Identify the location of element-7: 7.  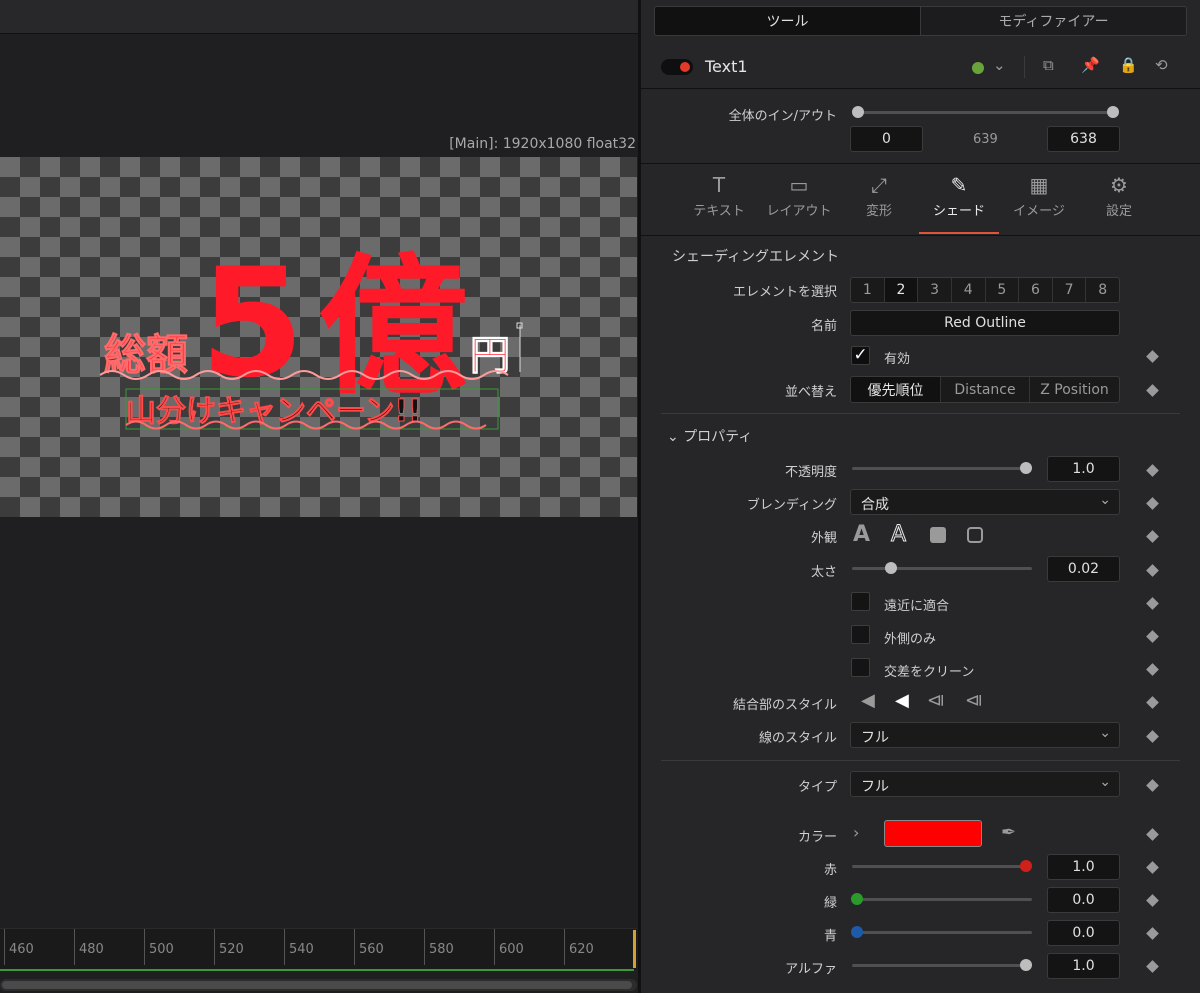
(1070, 290).